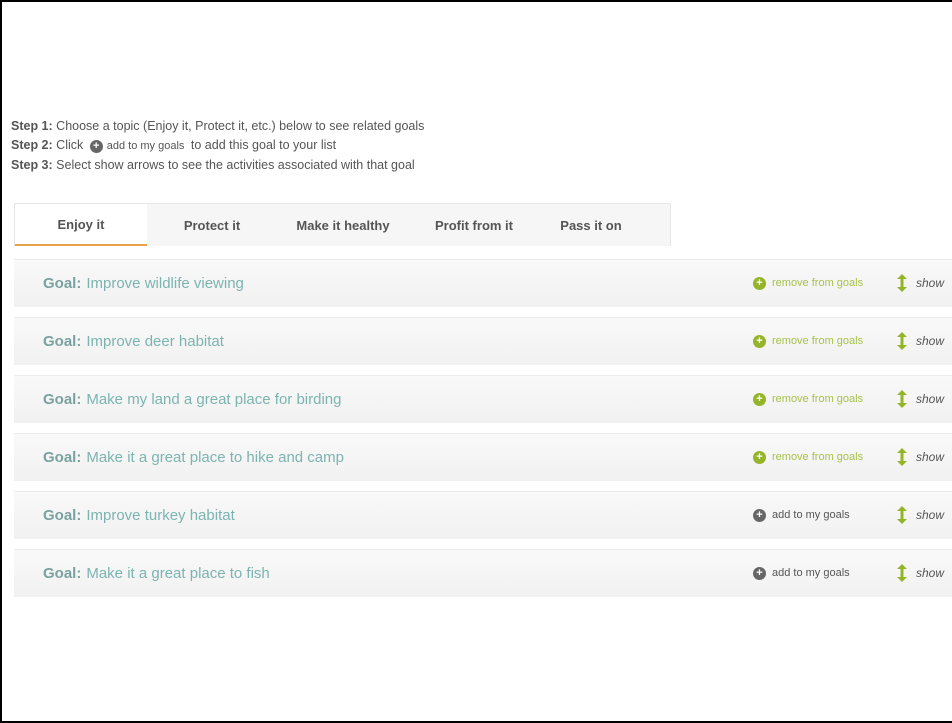  I want to click on tab-label: Pass it on, so click(591, 225).